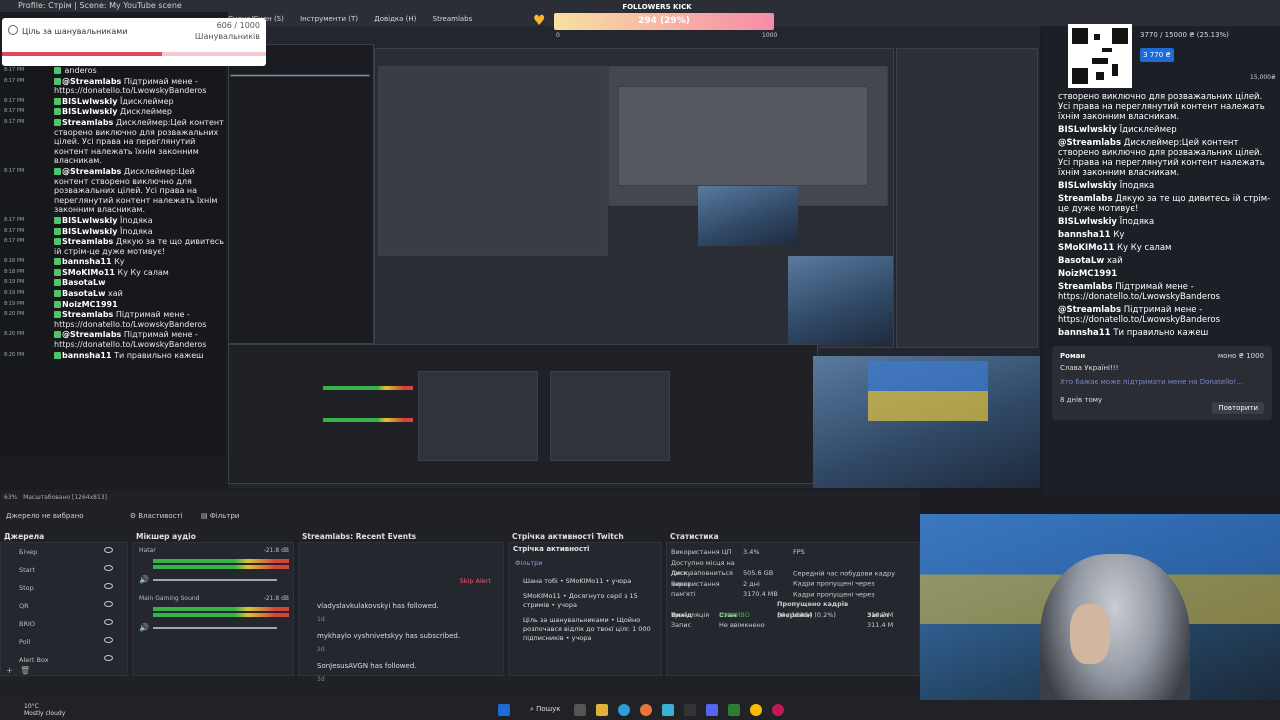  Describe the element at coordinates (602, 710) in the screenshot. I see `folder-icon` at that location.